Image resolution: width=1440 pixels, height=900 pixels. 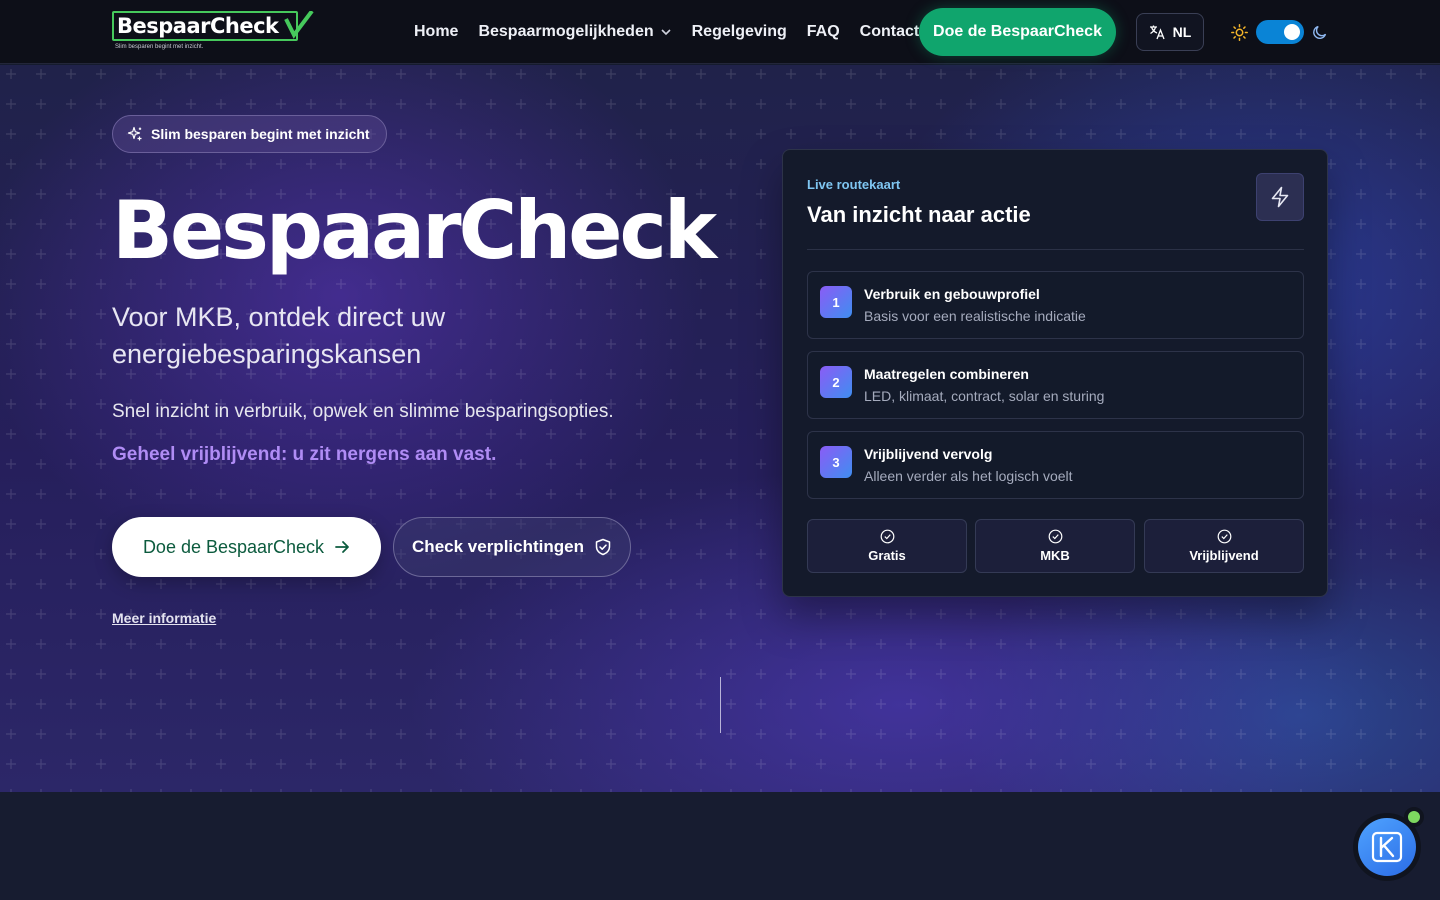 What do you see at coordinates (1292, 32) in the screenshot?
I see `theme-toggle-knob` at bounding box center [1292, 32].